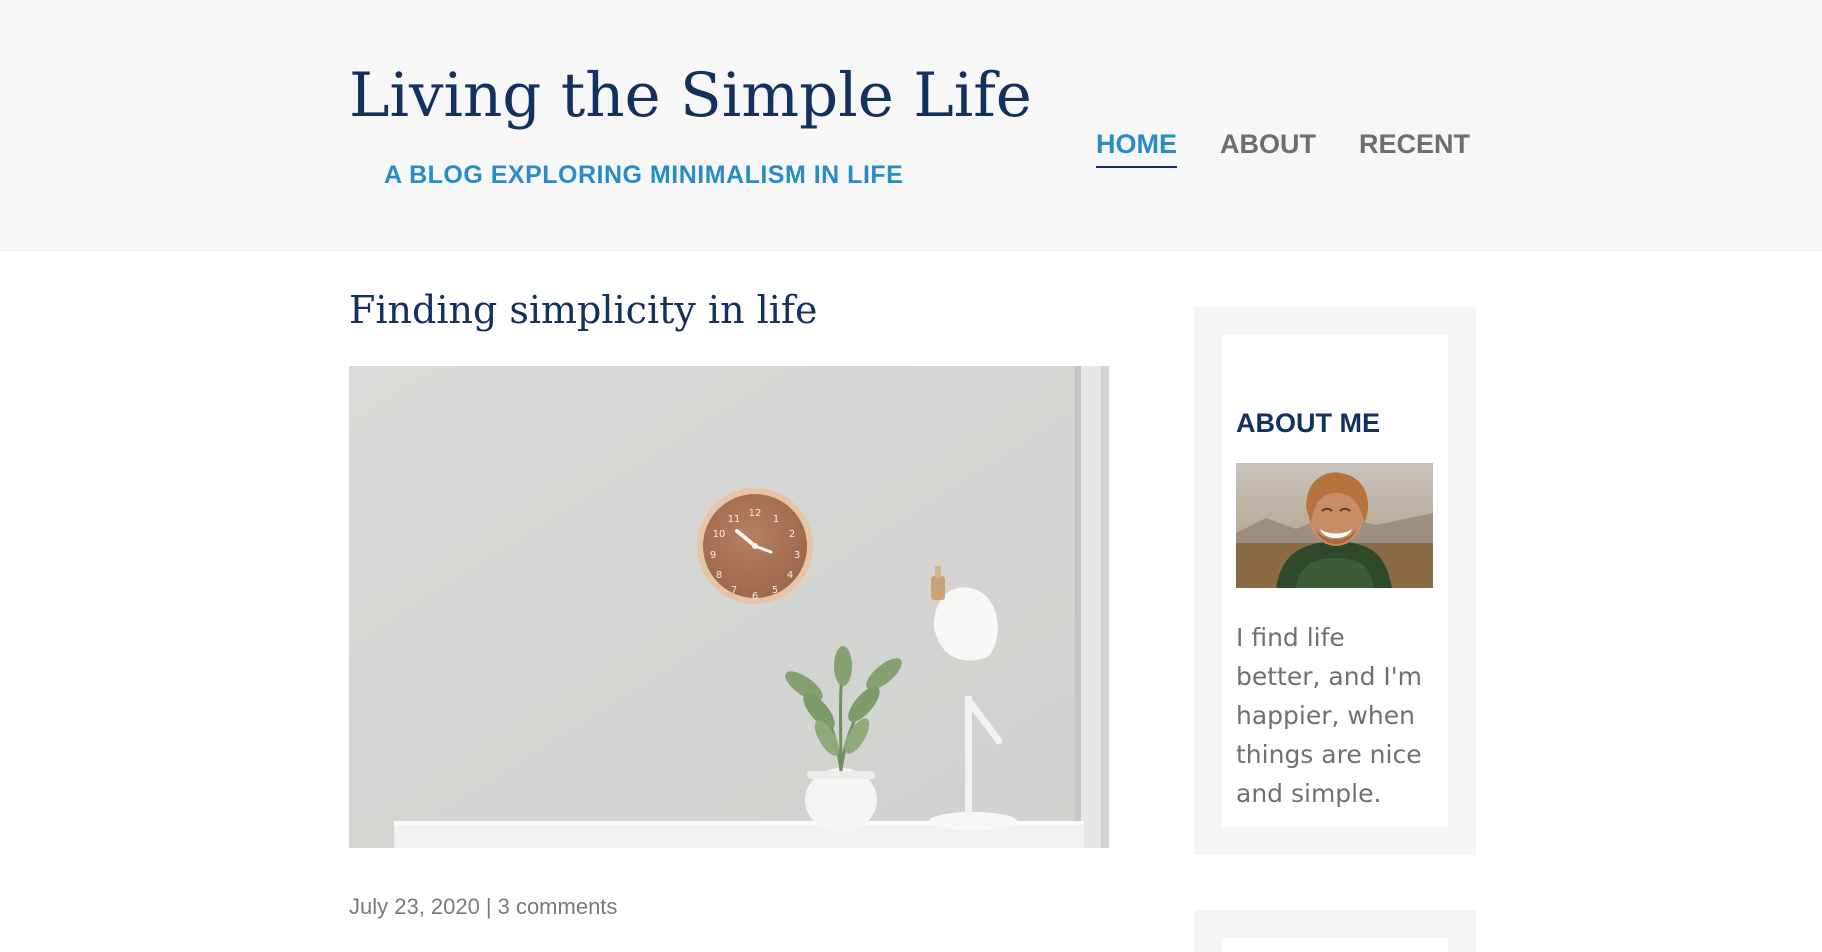 This screenshot has width=1822, height=952. Describe the element at coordinates (414, 906) in the screenshot. I see `post-date: July 23, 2020` at that location.